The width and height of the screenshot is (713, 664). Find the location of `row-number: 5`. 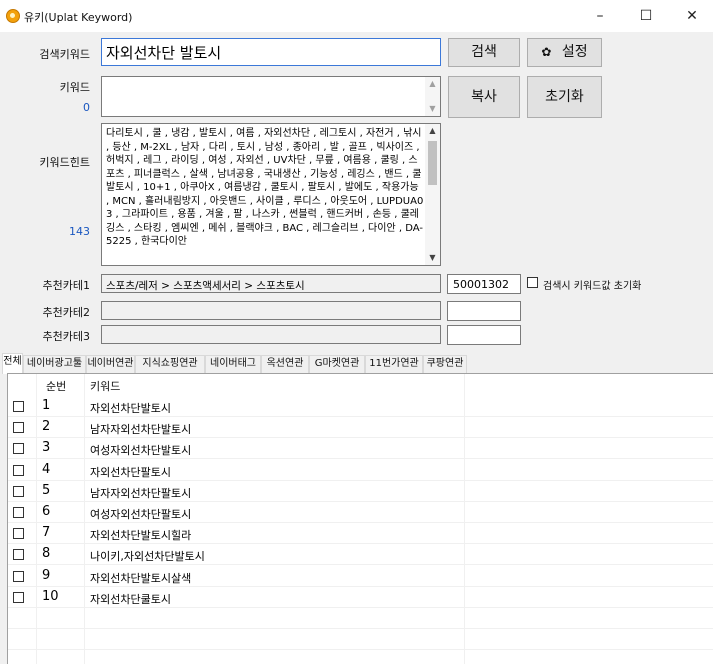

row-number: 5 is located at coordinates (46, 490).